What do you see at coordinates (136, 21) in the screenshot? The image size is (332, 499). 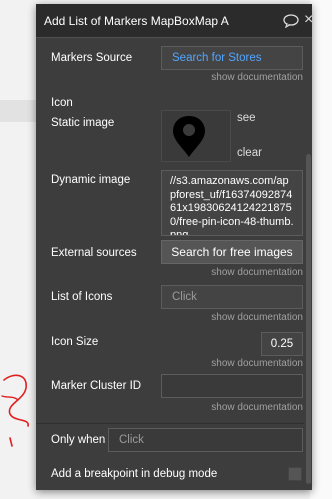 I see `panel-title: Add List of Markers MapBoxMap A` at bounding box center [136, 21].